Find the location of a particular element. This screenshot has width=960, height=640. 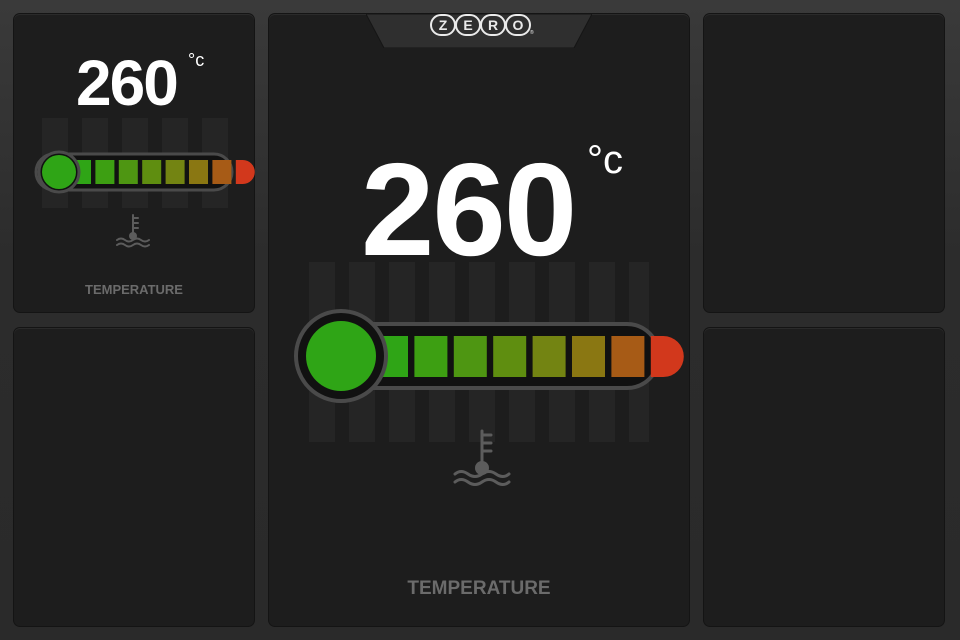

brand-logo-letter: O is located at coordinates (518, 25).